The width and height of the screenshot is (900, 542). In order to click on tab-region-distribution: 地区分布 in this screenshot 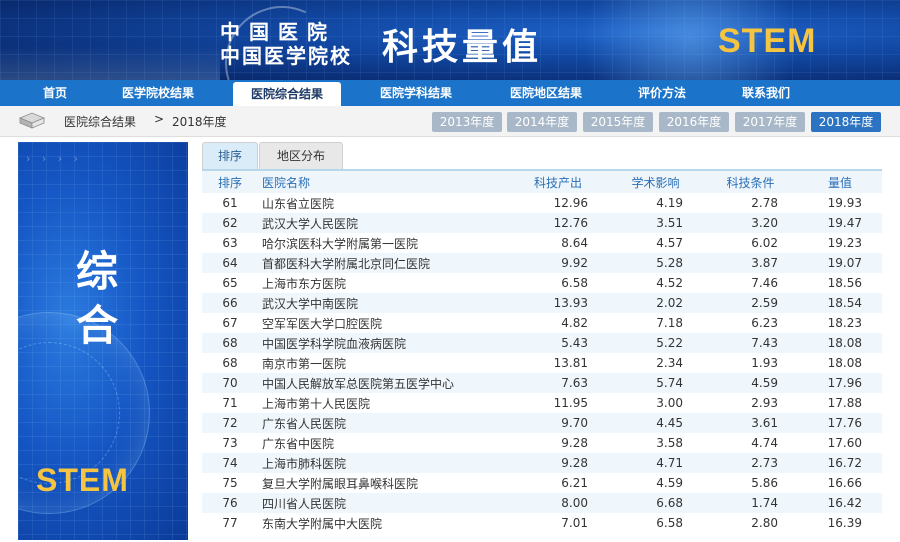, I will do `click(301, 156)`.